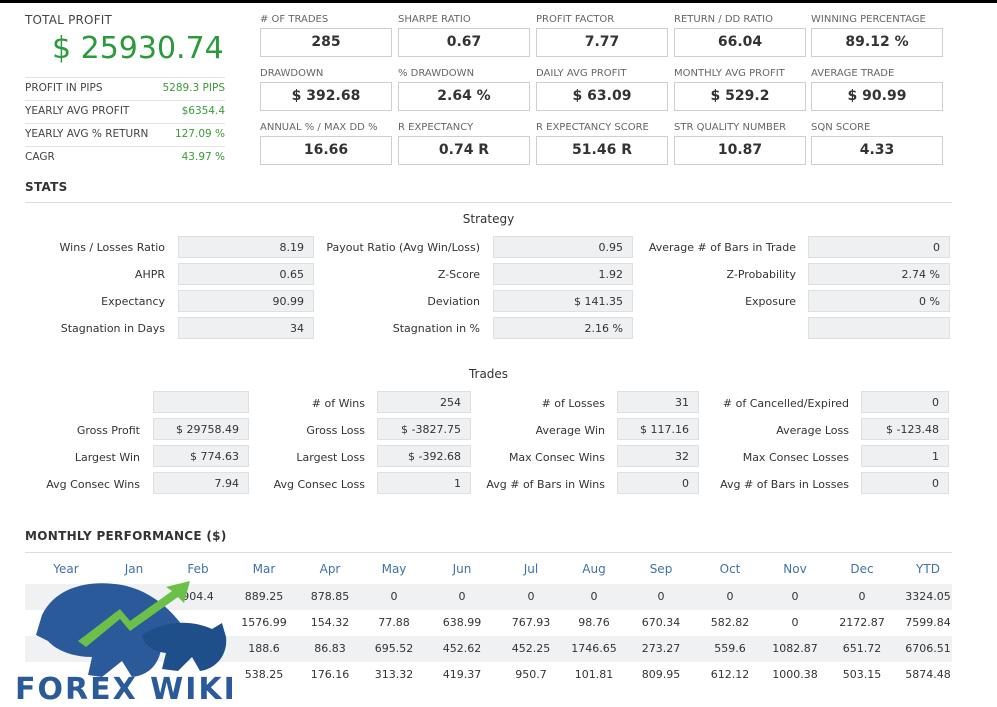 The image size is (997, 707). What do you see at coordinates (563, 328) in the screenshot?
I see `stat-value: 2.16 %` at bounding box center [563, 328].